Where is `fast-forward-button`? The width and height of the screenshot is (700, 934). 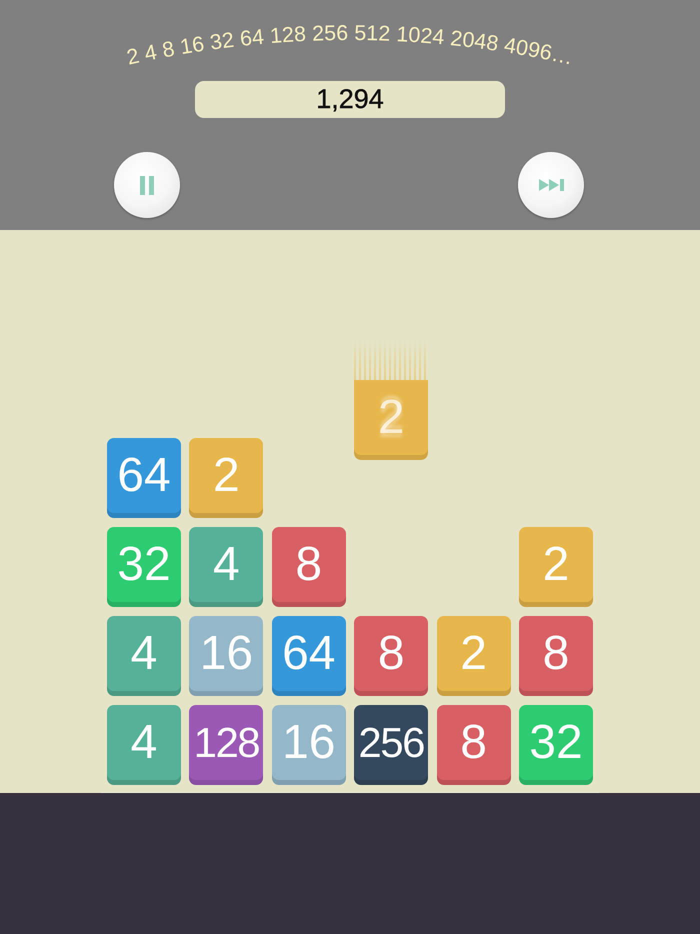 fast-forward-button is located at coordinates (551, 185).